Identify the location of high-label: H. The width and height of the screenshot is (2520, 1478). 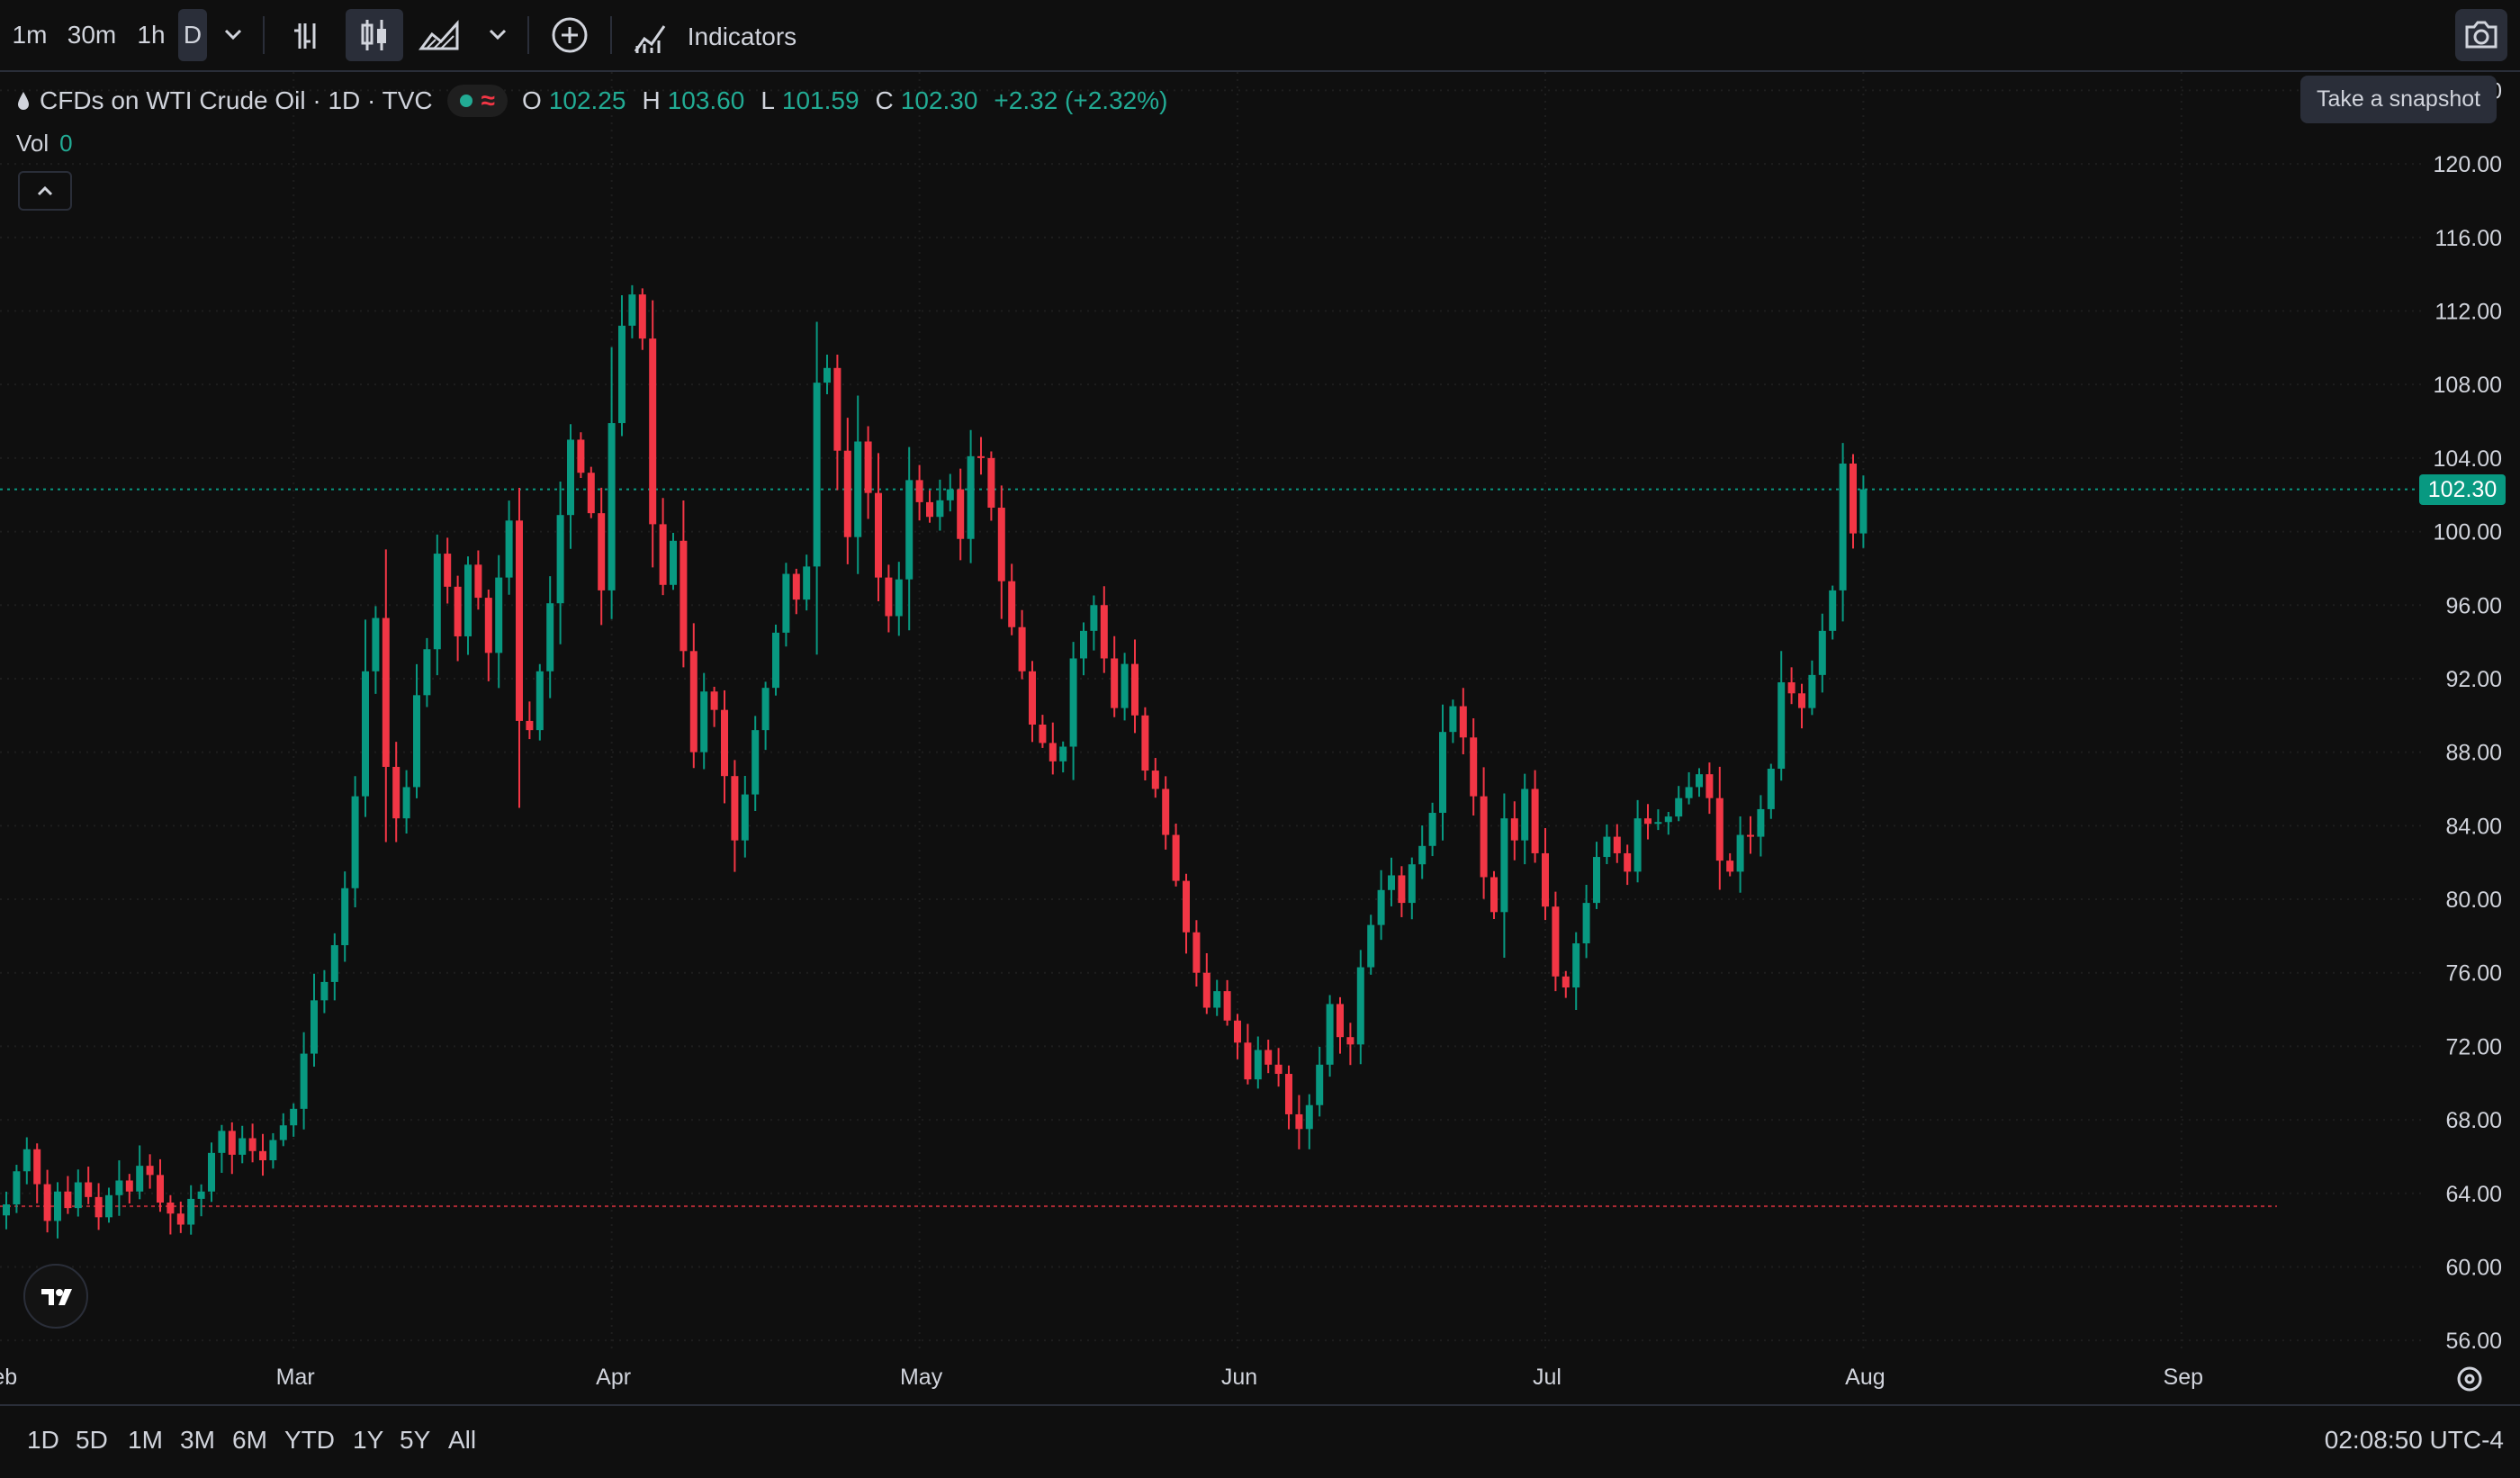
(651, 100).